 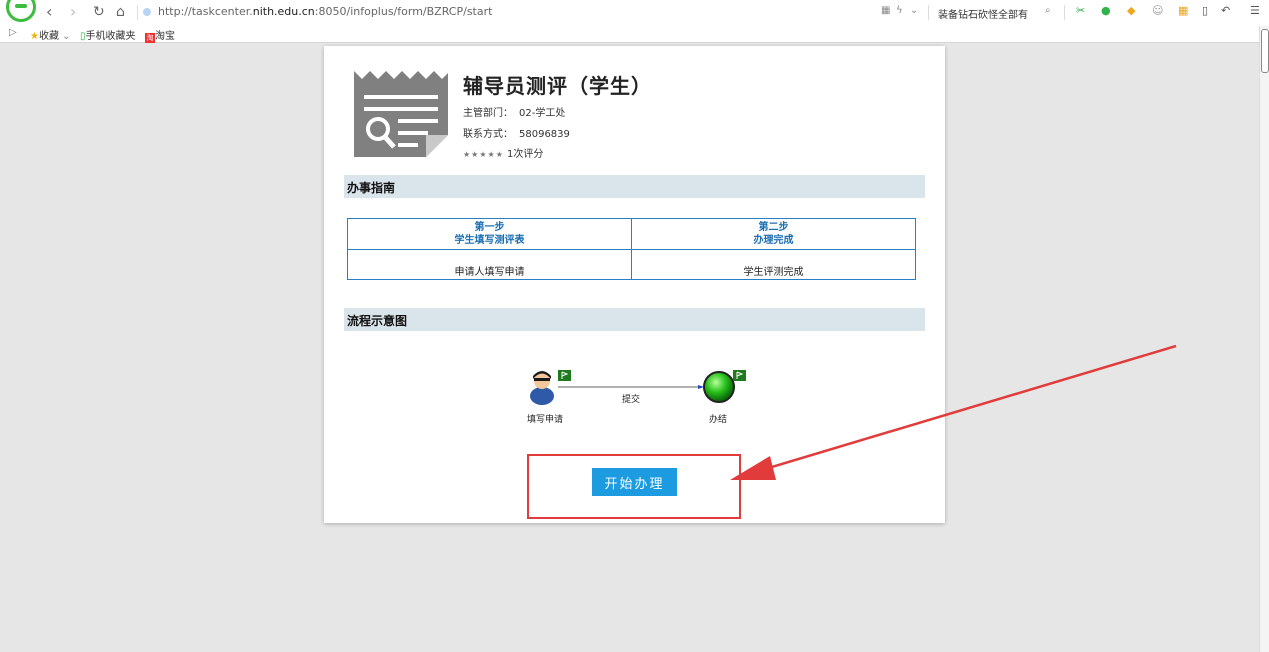 I want to click on lightning-icon: ϟ, so click(x=899, y=10).